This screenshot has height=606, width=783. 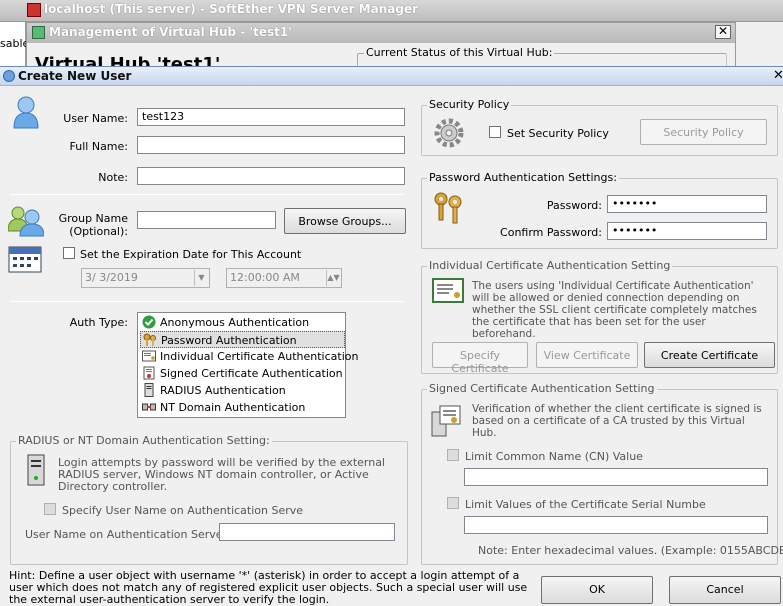 I want to click on softether-app-icon, so click(x=34, y=10).